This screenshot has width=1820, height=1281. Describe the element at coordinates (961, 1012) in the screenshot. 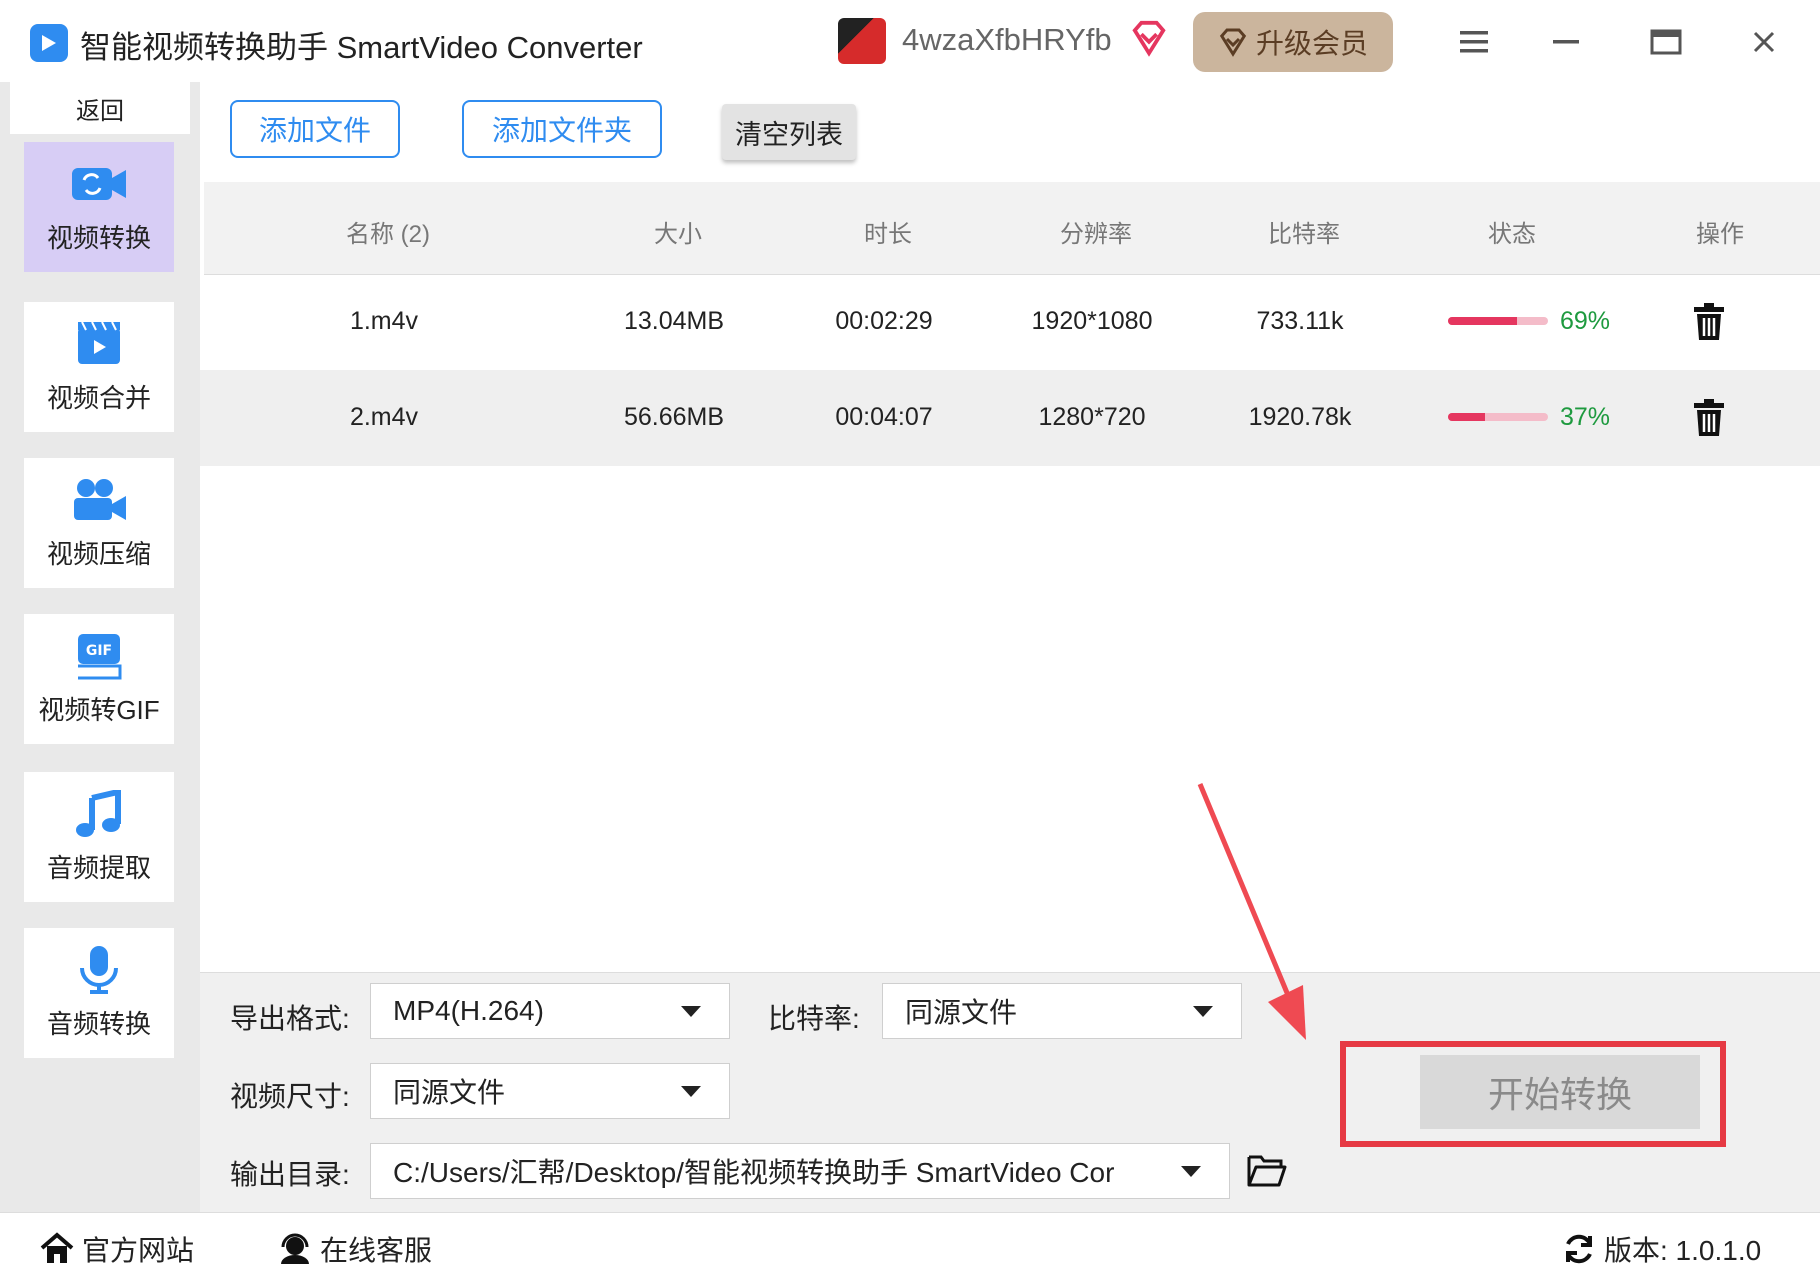

I see `bitrate-value: 同源文件` at that location.